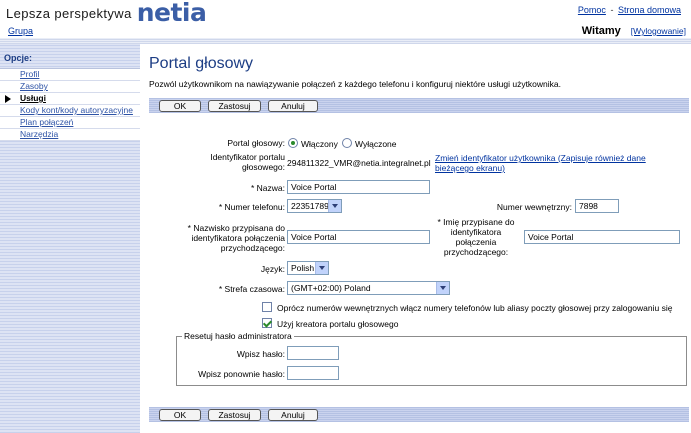  Describe the element at coordinates (70, 87) in the screenshot. I see `sidebar-item-resources: Zasoby` at that location.